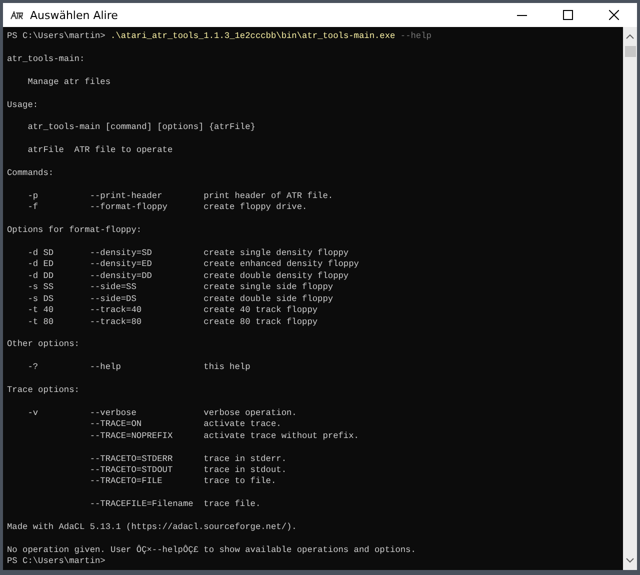 This screenshot has height=575, width=640. Describe the element at coordinates (161, 413) in the screenshot. I see `output-line: -v --verbose verbose operation.` at that location.